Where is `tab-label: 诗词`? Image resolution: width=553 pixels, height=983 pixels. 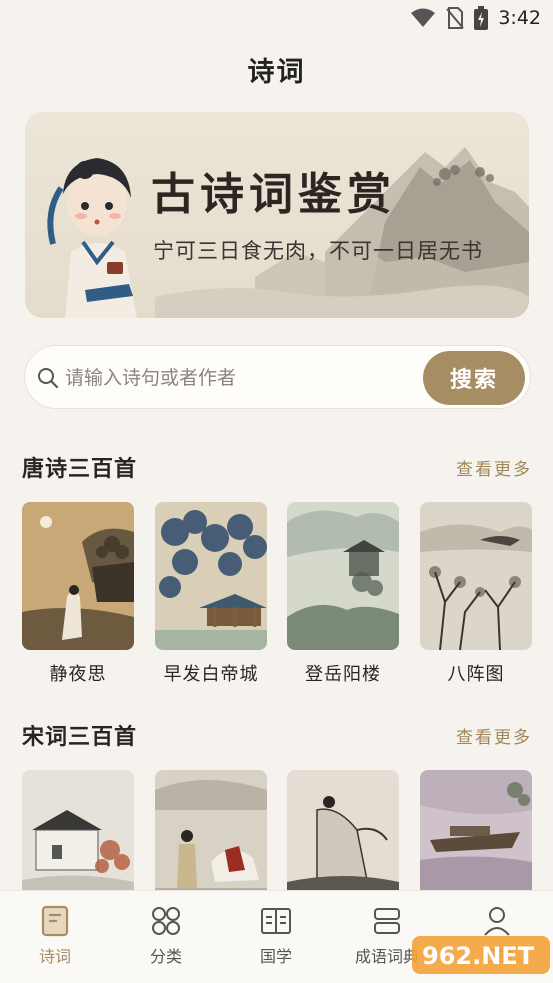 tab-label: 诗词 is located at coordinates (54, 956).